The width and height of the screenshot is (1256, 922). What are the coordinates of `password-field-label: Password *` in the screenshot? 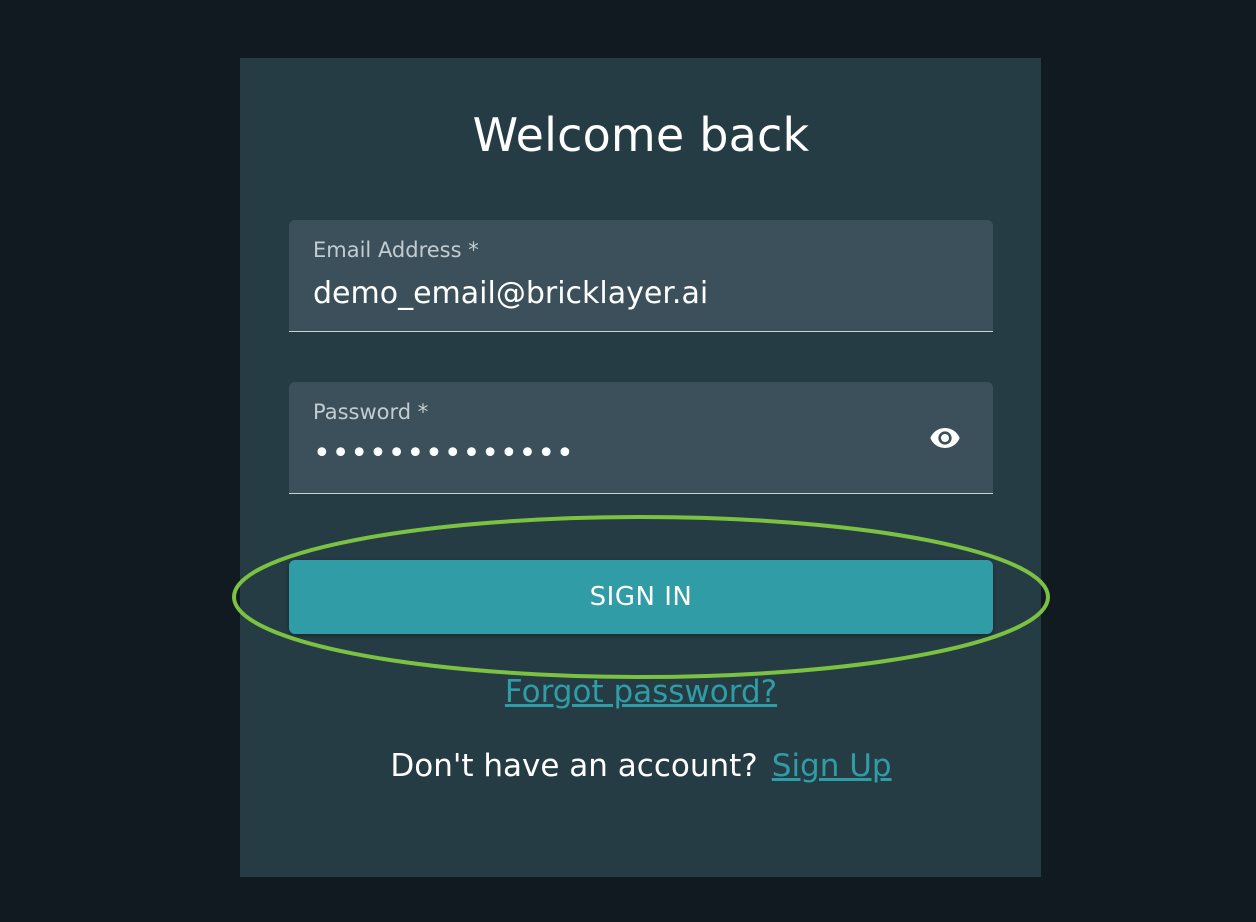 It's located at (371, 412).